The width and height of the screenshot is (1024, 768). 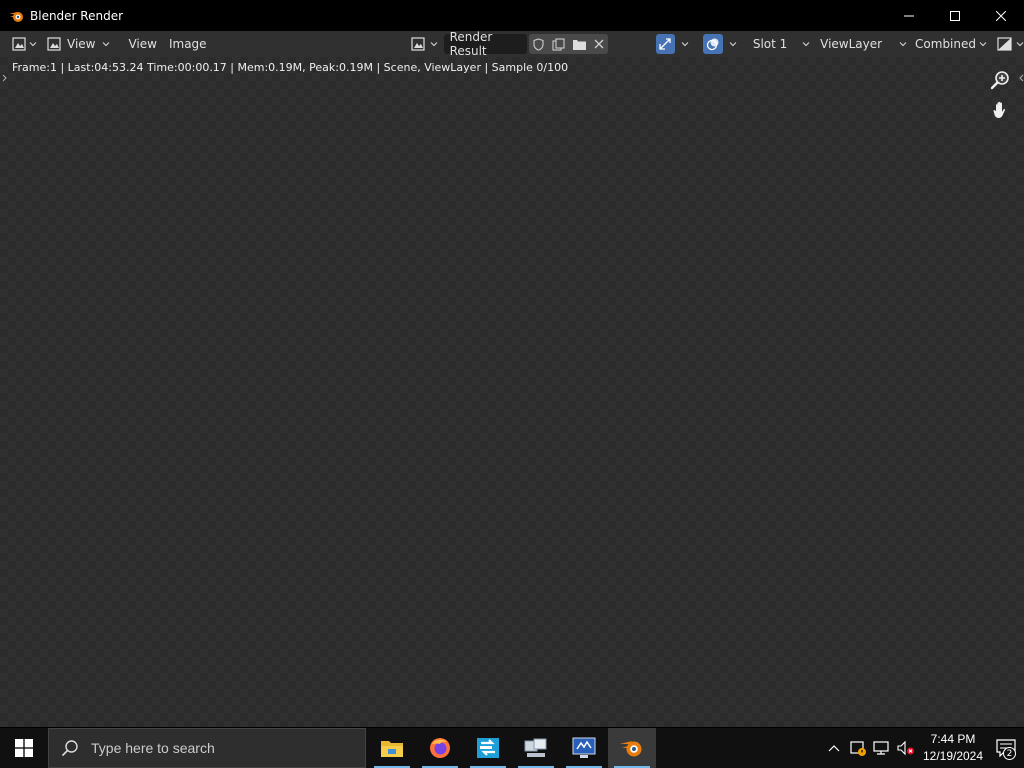 I want to click on clock-time: 7:44 PM, so click(x=953, y=739).